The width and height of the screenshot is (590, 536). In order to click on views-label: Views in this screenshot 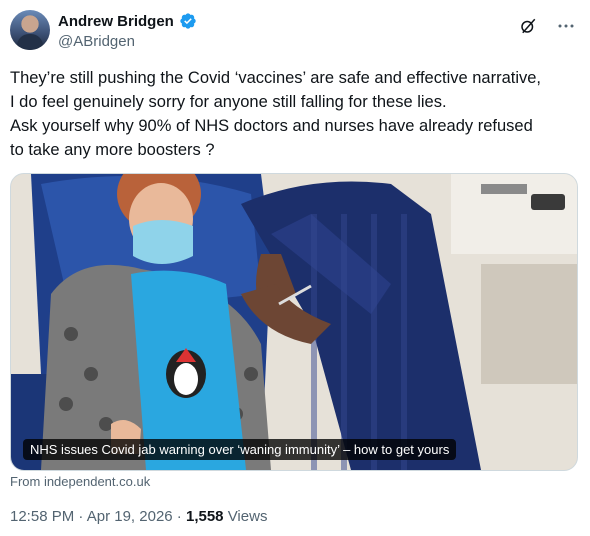, I will do `click(245, 516)`.